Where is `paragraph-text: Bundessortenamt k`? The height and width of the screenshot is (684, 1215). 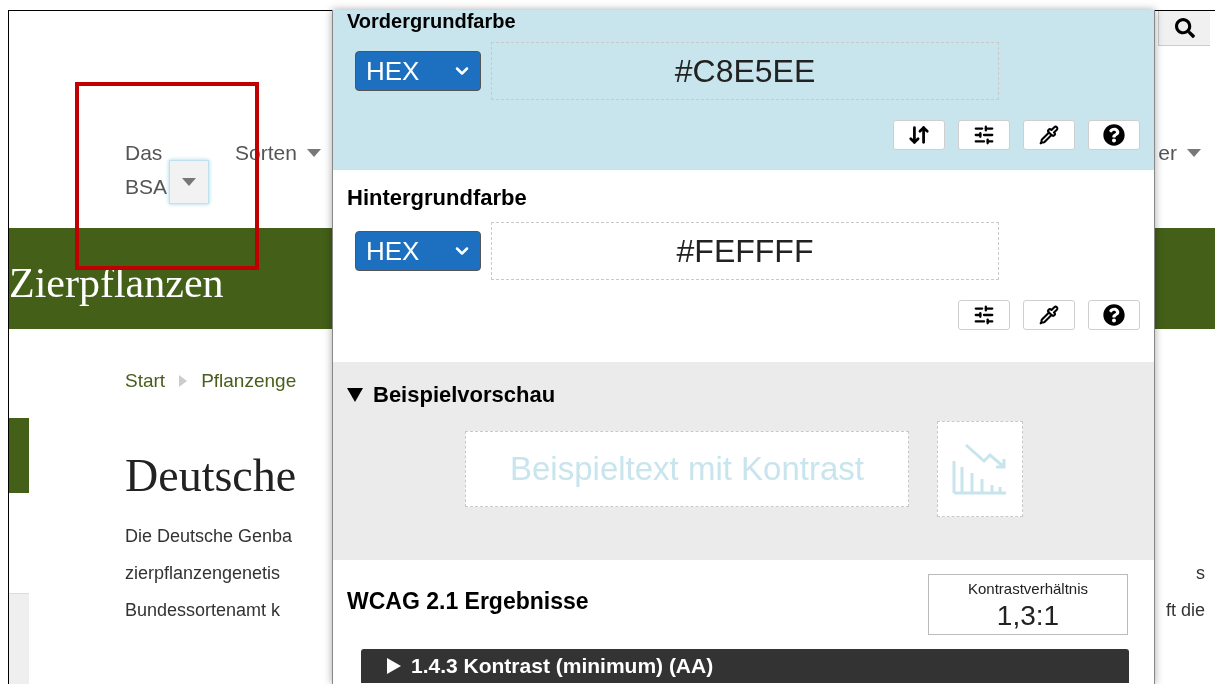 paragraph-text: Bundessortenamt k is located at coordinates (203, 610).